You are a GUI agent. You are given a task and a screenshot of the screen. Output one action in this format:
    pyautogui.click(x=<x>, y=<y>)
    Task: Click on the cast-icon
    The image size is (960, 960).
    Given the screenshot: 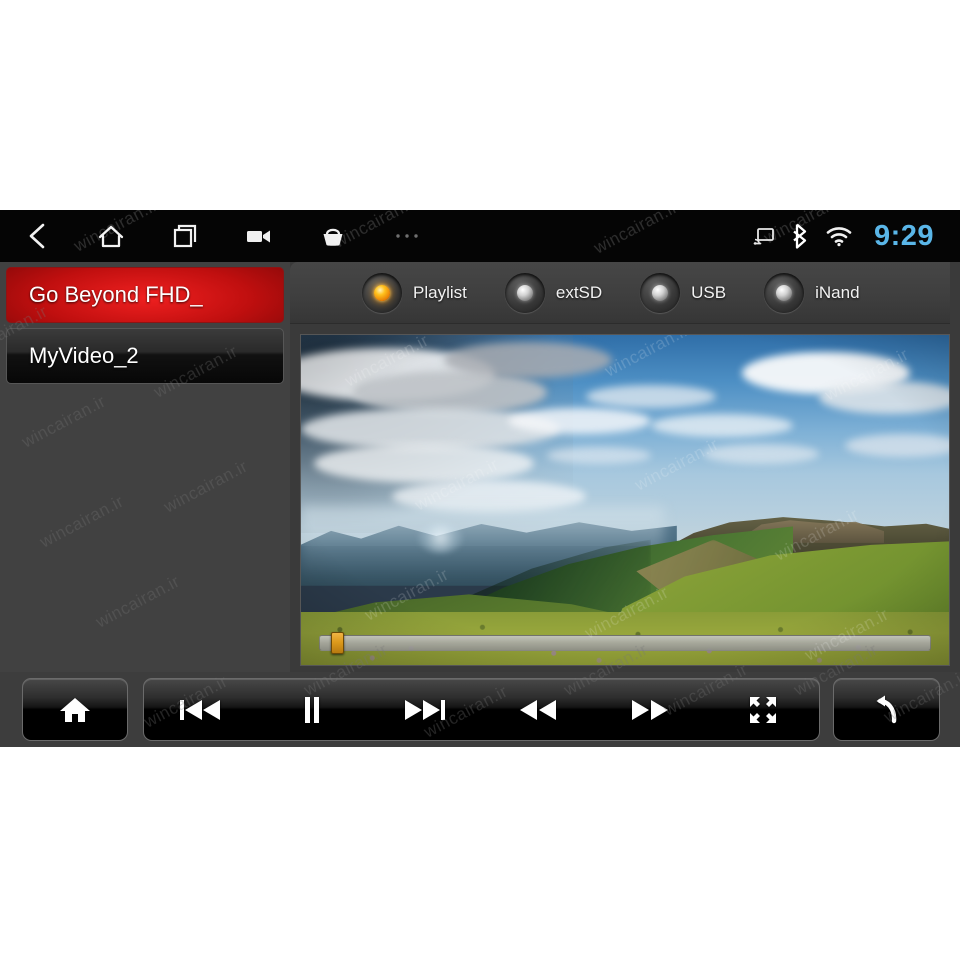 What is the action you would take?
    pyautogui.click(x=764, y=236)
    